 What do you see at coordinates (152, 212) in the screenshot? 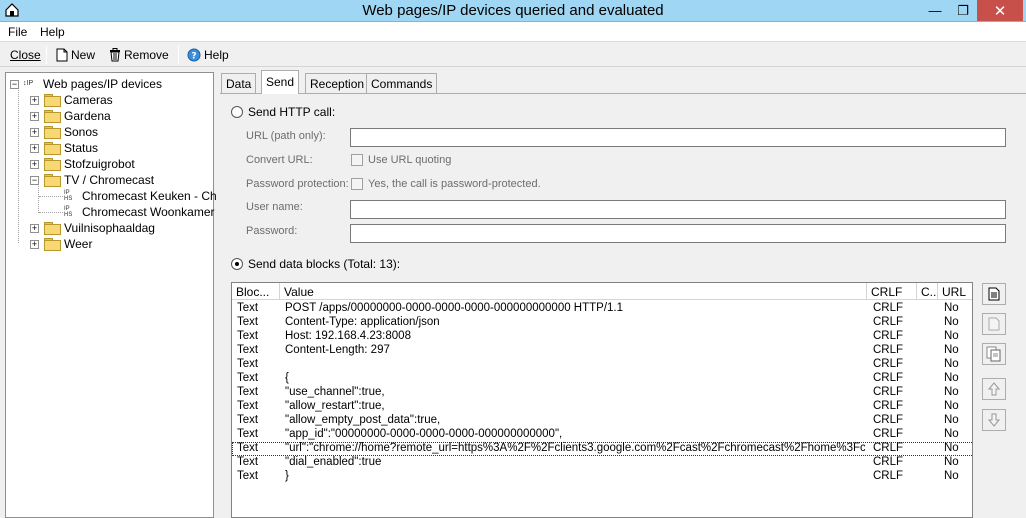
I see `tree-device-label: Chromecast Woonkamer -` at bounding box center [152, 212].